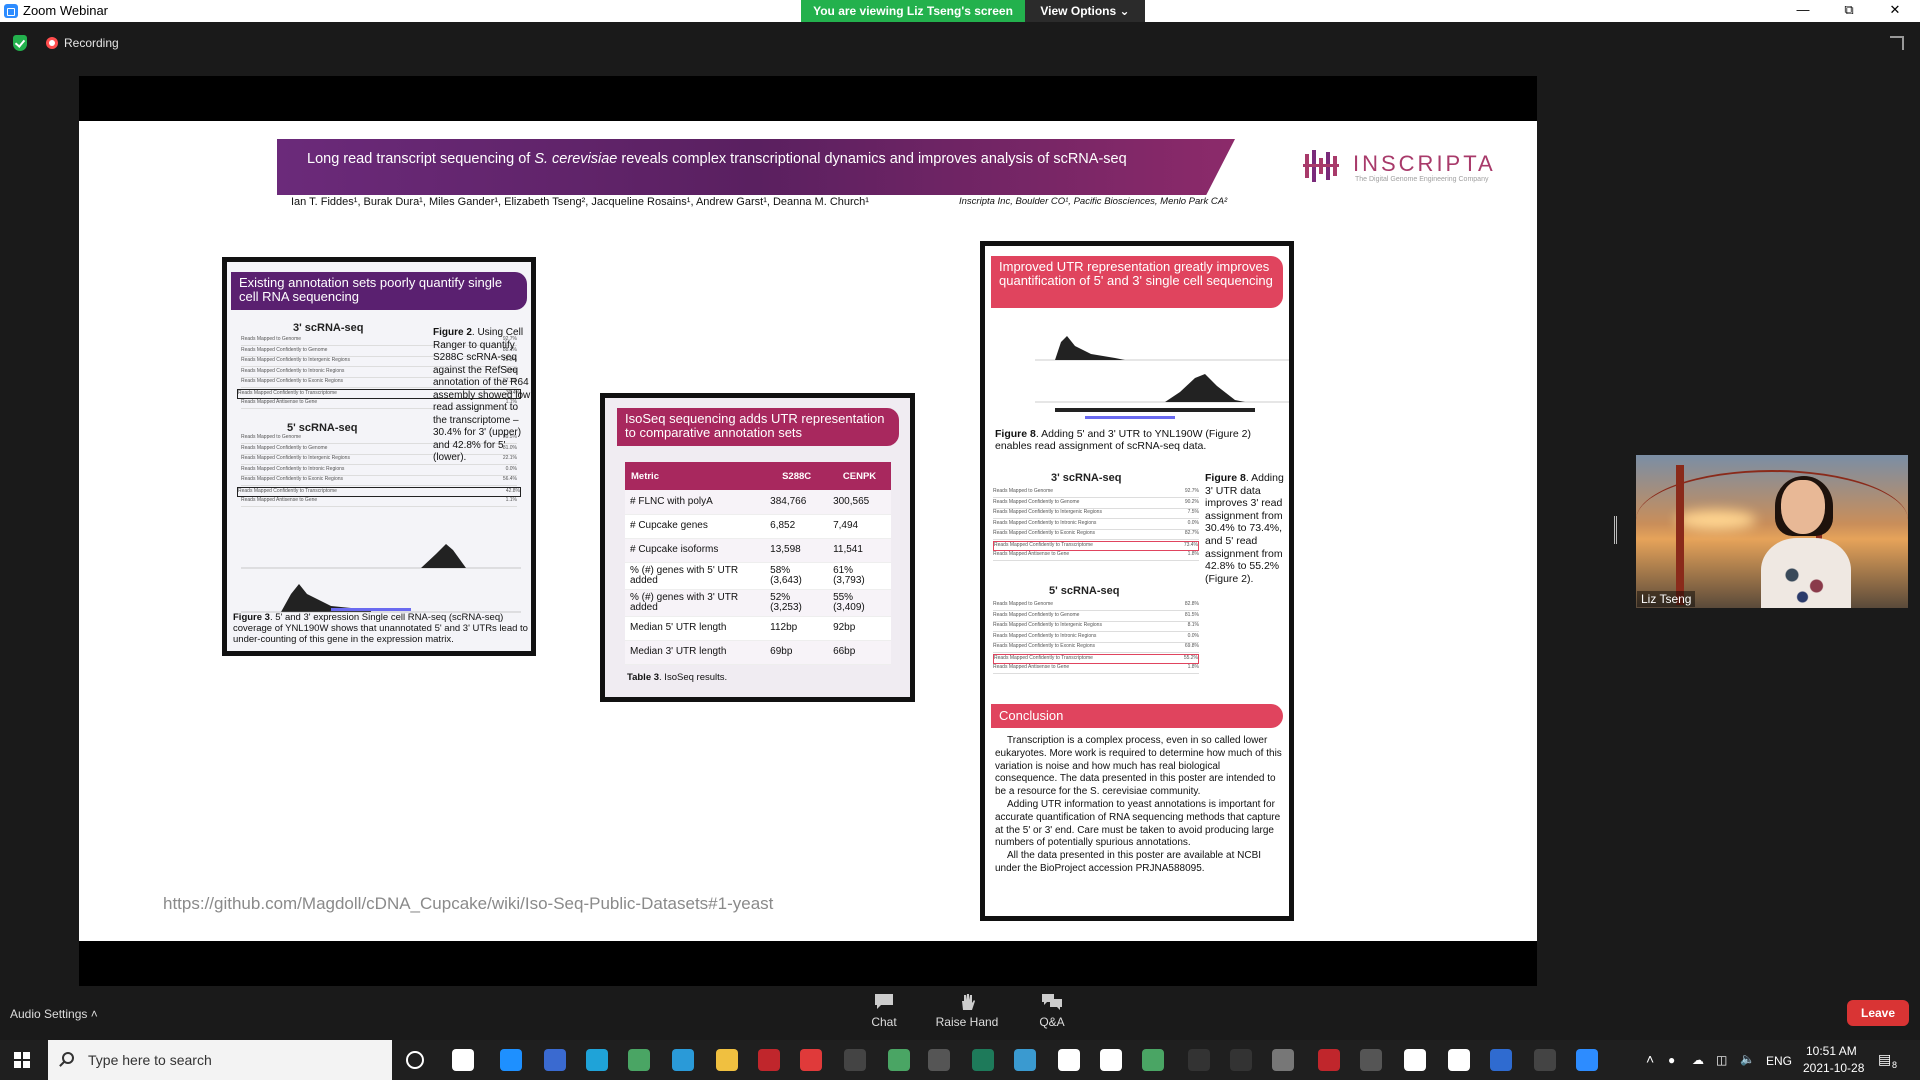  Describe the element at coordinates (967, 1014) in the screenshot. I see `raise-hand-button: Raise Hand` at that location.